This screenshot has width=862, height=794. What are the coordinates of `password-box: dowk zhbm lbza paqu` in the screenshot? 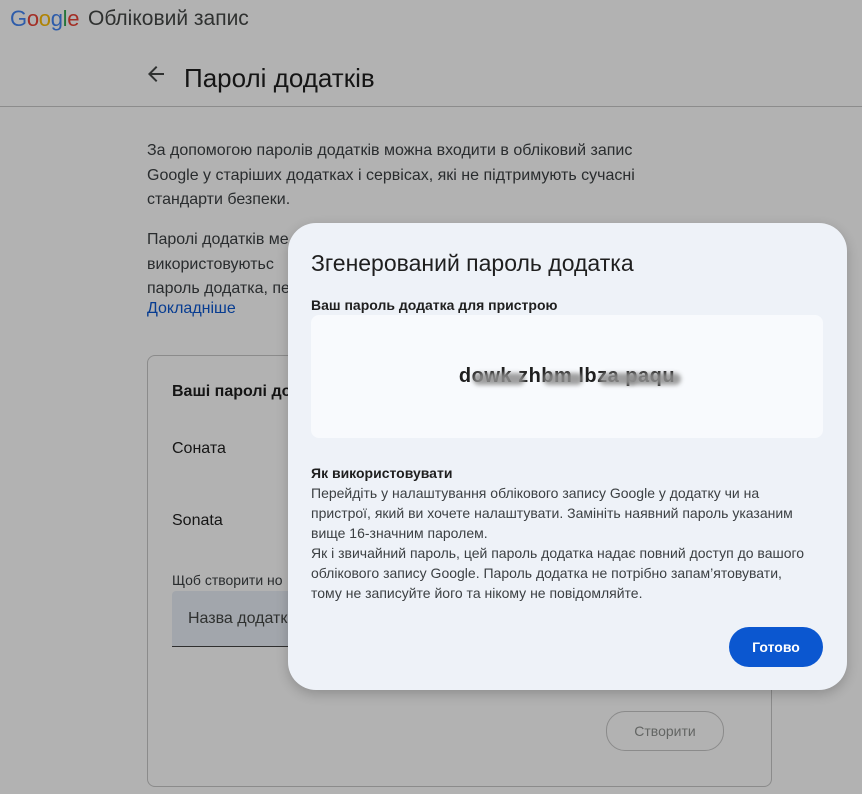 It's located at (567, 376).